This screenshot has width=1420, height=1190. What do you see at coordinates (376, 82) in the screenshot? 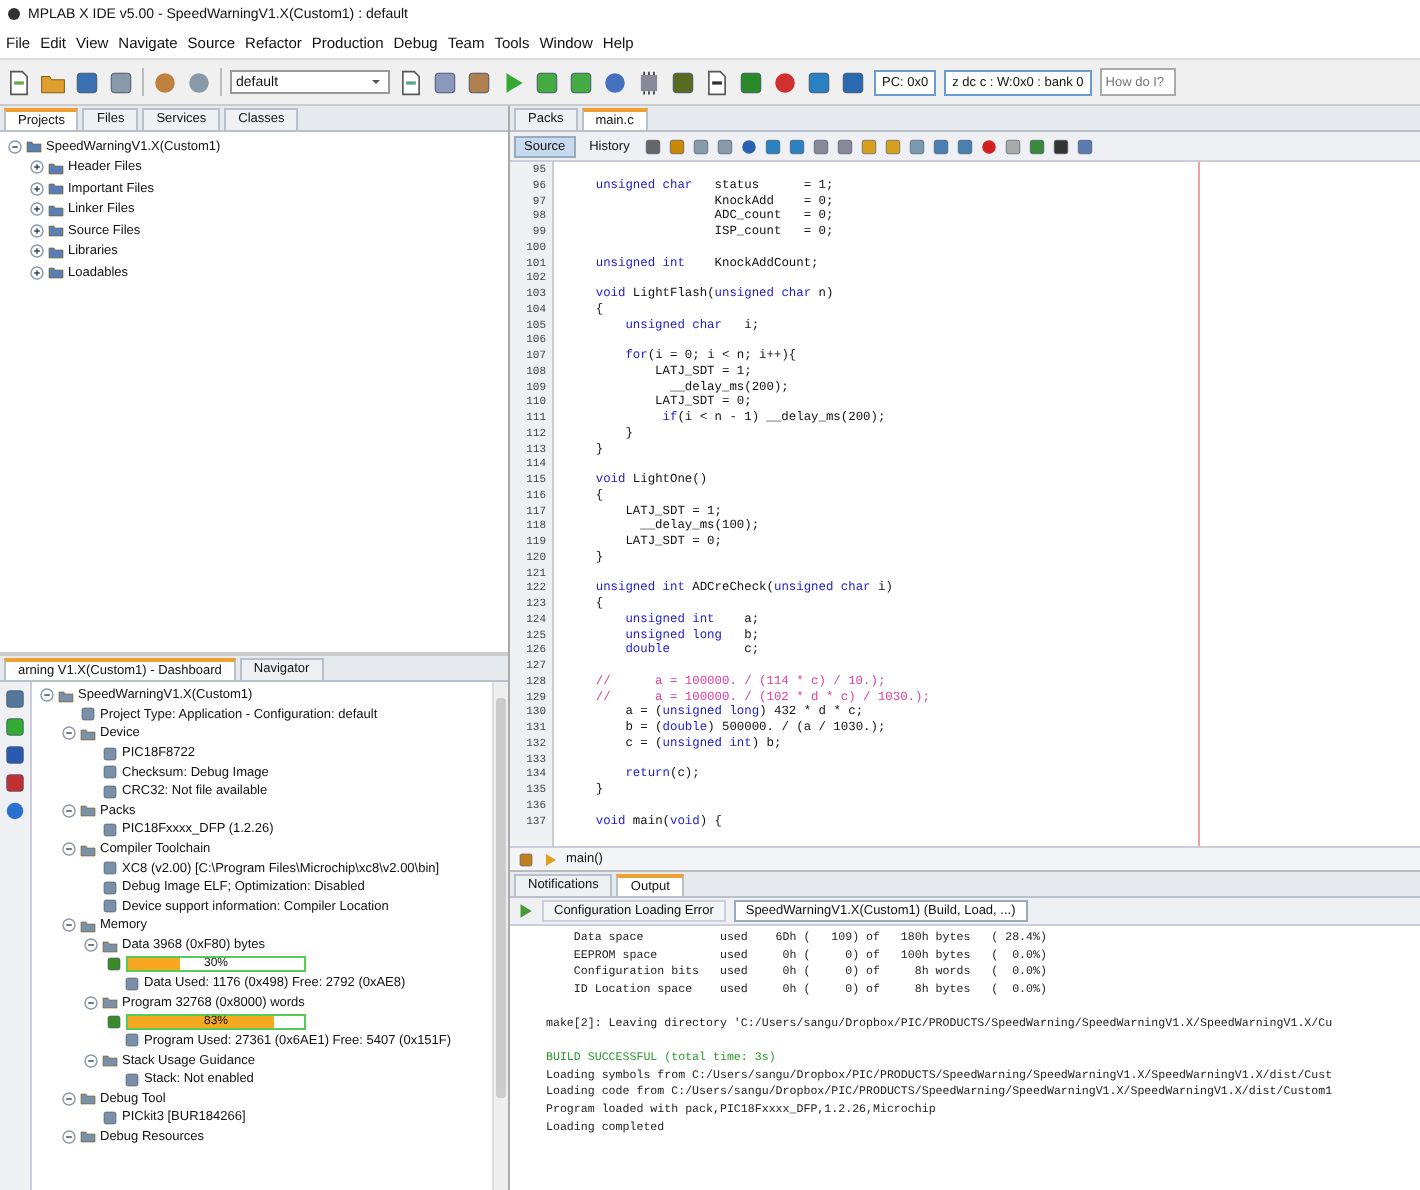
I see `caret-icon` at bounding box center [376, 82].